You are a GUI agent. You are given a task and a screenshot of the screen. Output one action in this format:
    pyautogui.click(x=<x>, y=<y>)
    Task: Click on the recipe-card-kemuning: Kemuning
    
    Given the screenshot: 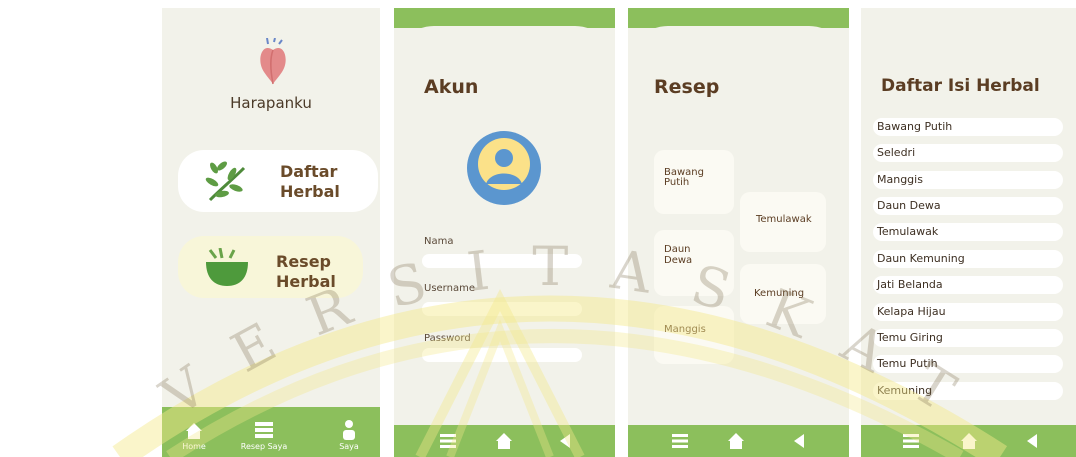 What is the action you would take?
    pyautogui.click(x=783, y=294)
    